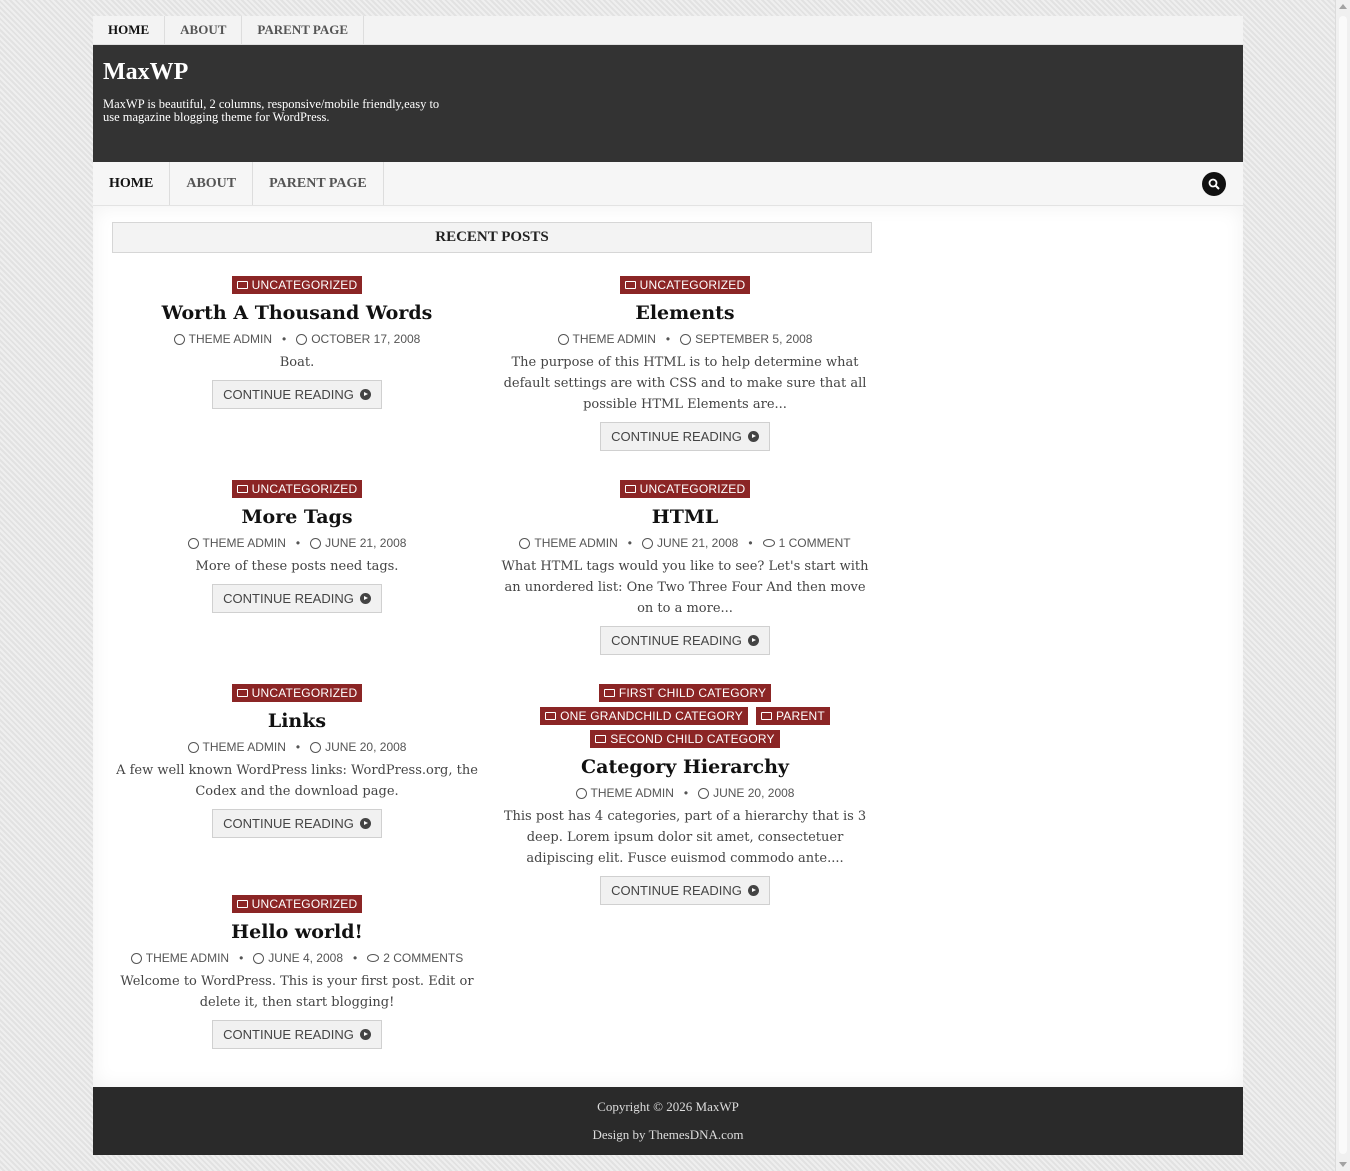 The height and width of the screenshot is (1171, 1350). I want to click on post-title: Elements, so click(685, 313).